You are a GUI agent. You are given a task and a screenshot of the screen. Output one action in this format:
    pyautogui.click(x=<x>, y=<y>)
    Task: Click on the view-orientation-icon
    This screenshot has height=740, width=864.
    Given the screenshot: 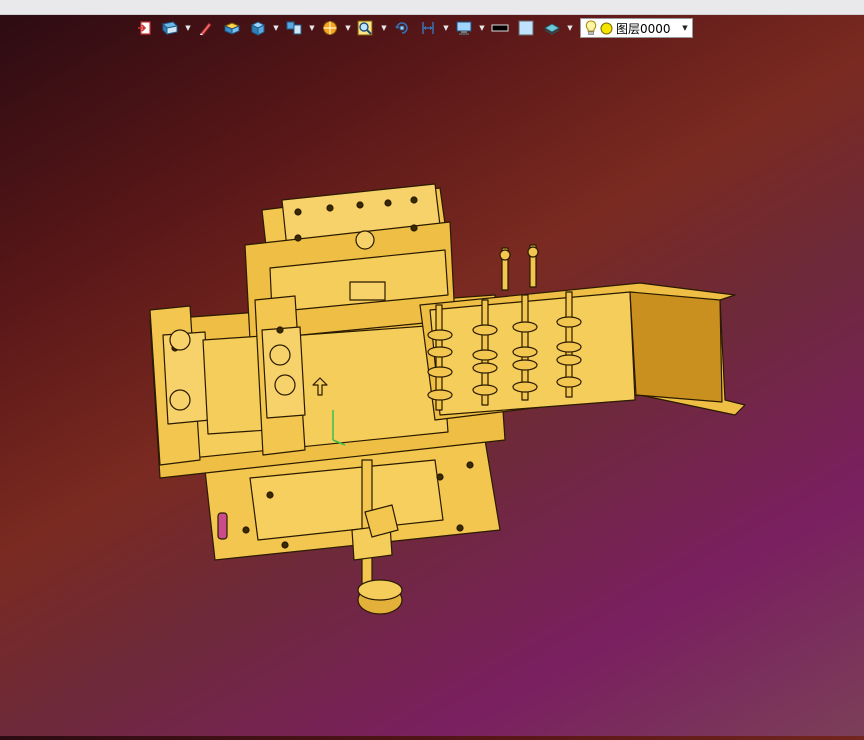 What is the action you would take?
    pyautogui.click(x=170, y=28)
    